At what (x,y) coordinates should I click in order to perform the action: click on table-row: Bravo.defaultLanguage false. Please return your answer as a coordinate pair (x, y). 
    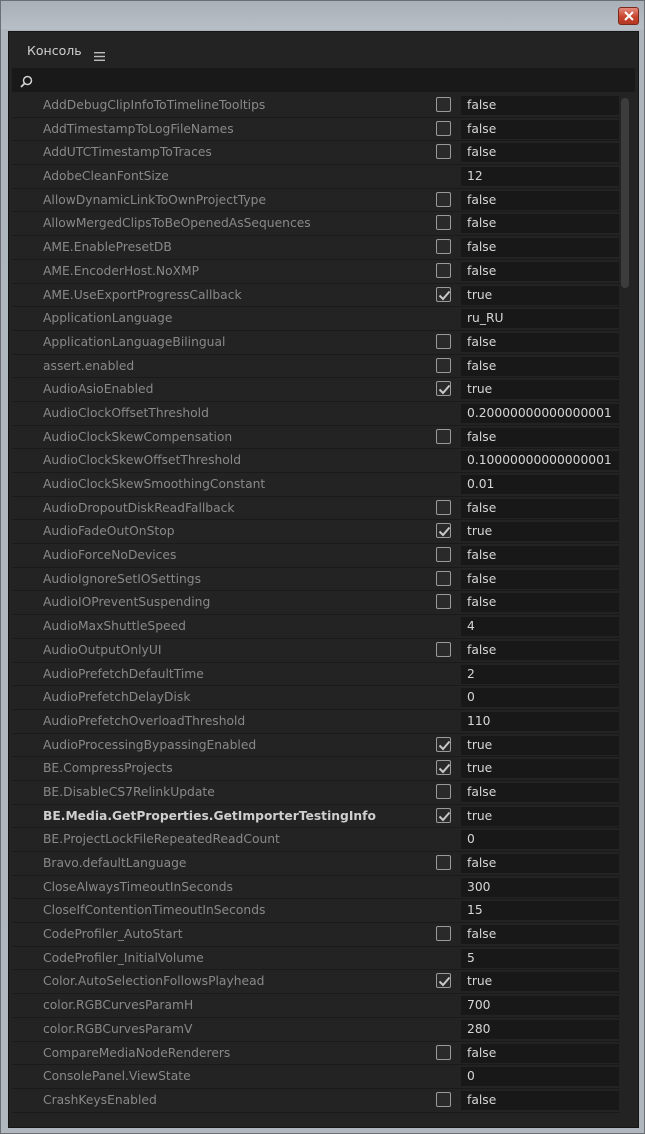
    Looking at the image, I should click on (316, 864).